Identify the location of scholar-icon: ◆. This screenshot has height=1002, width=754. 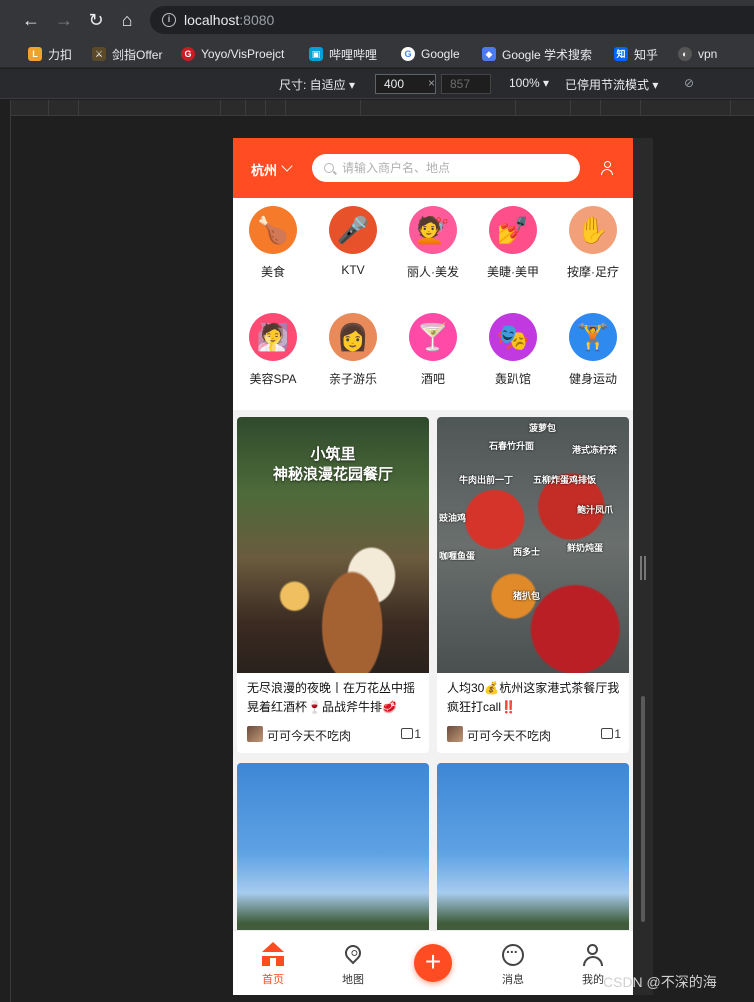
(489, 54).